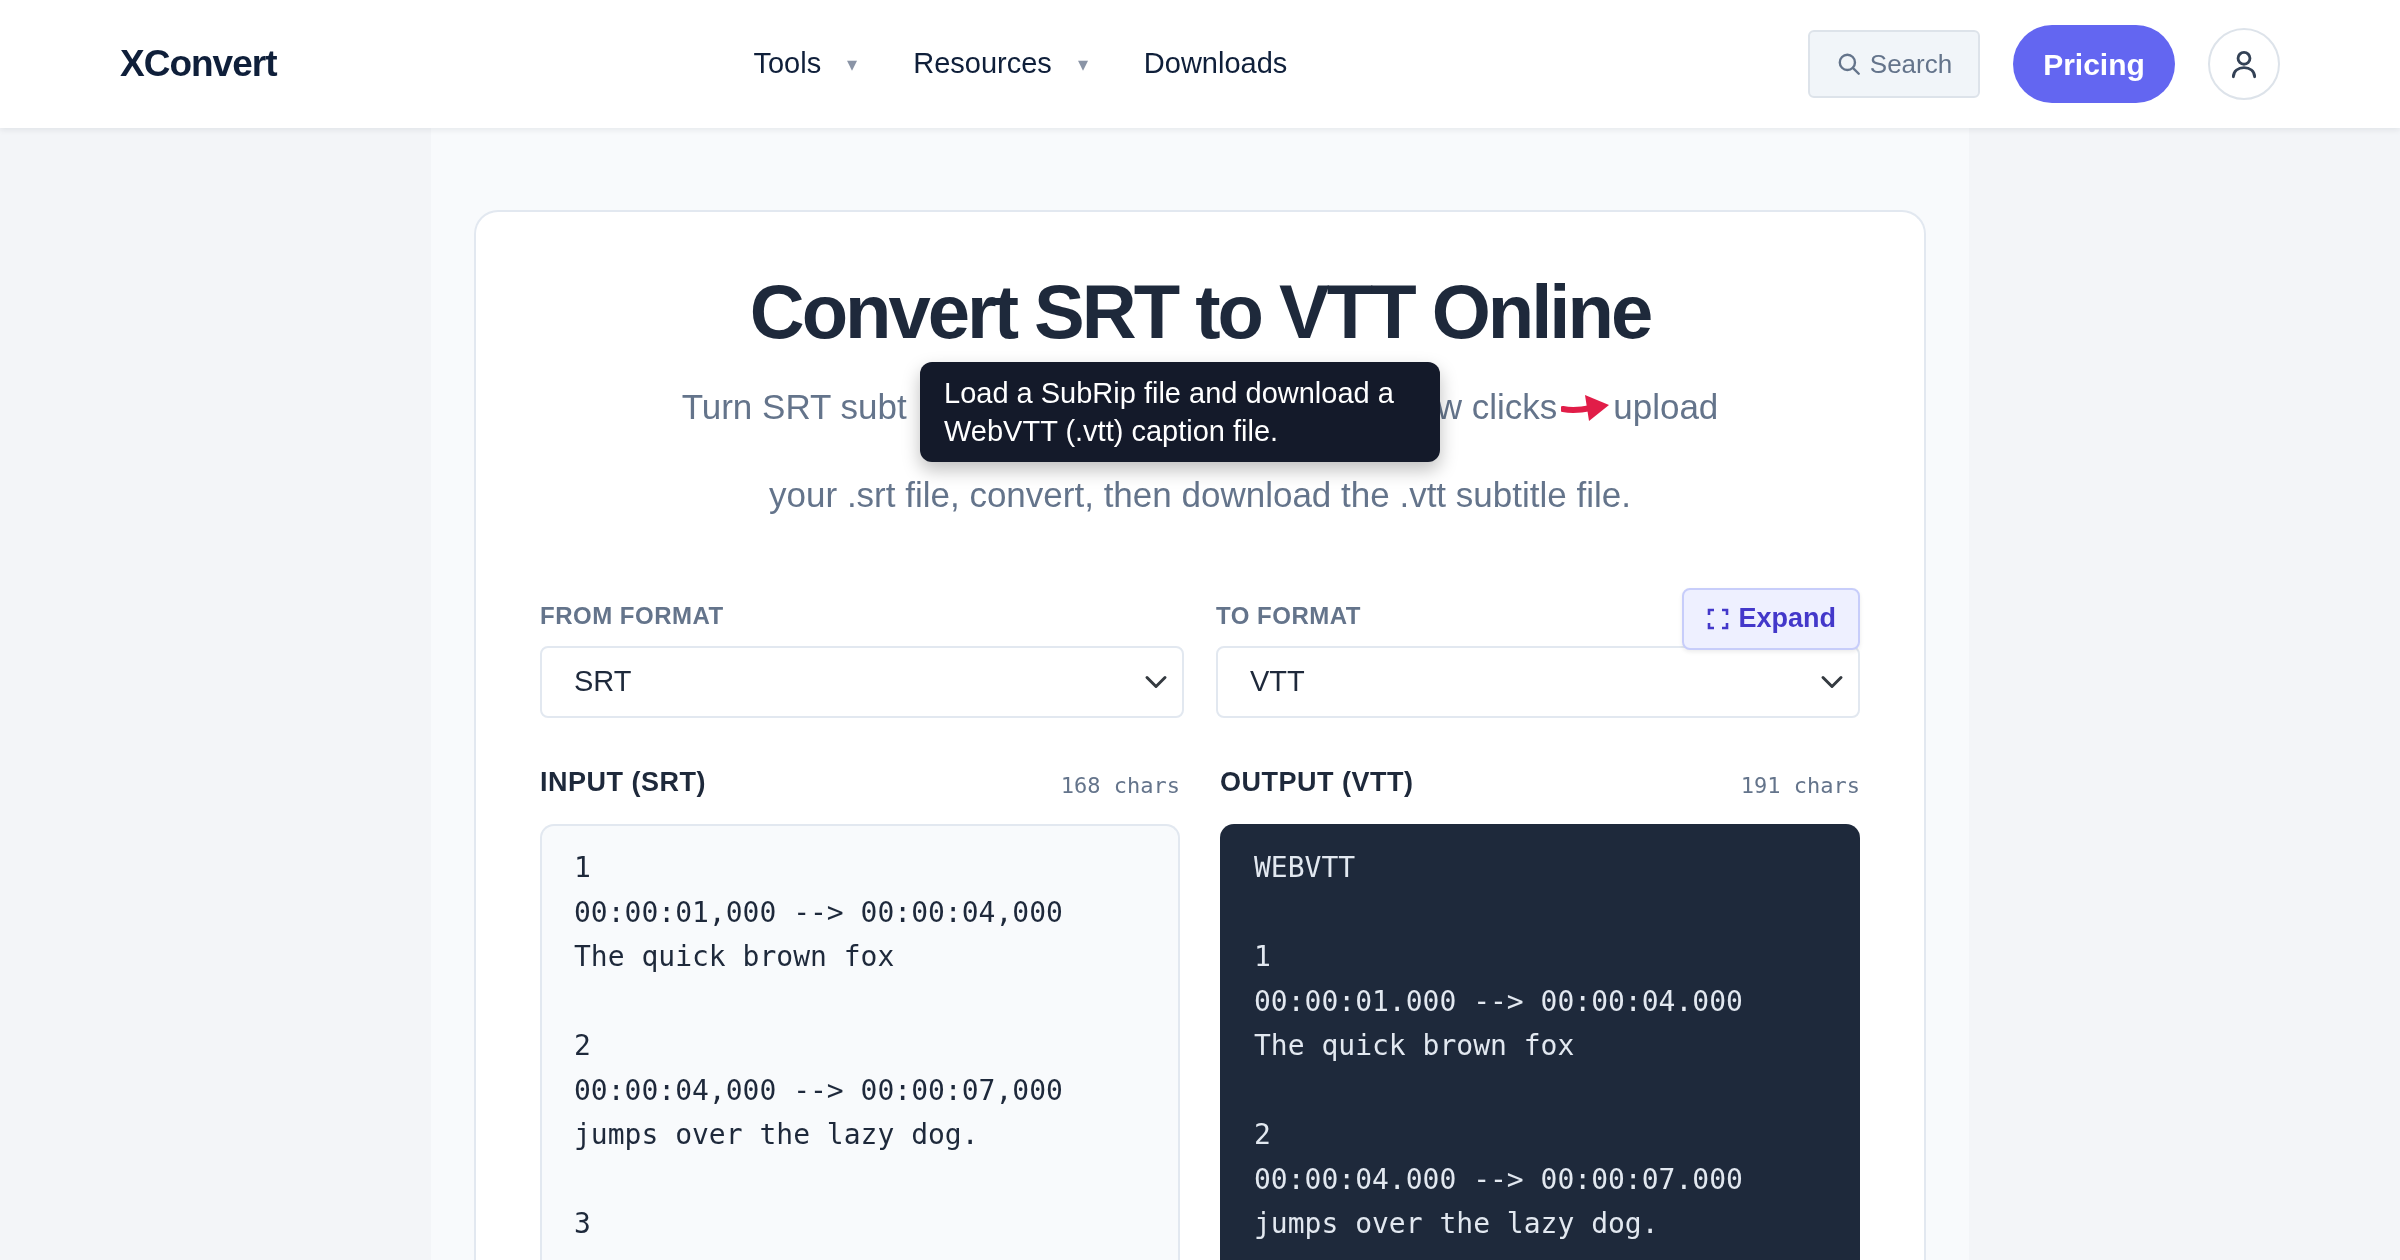  What do you see at coordinates (623, 782) in the screenshot?
I see `panel-label: INPUT (SRT)` at bounding box center [623, 782].